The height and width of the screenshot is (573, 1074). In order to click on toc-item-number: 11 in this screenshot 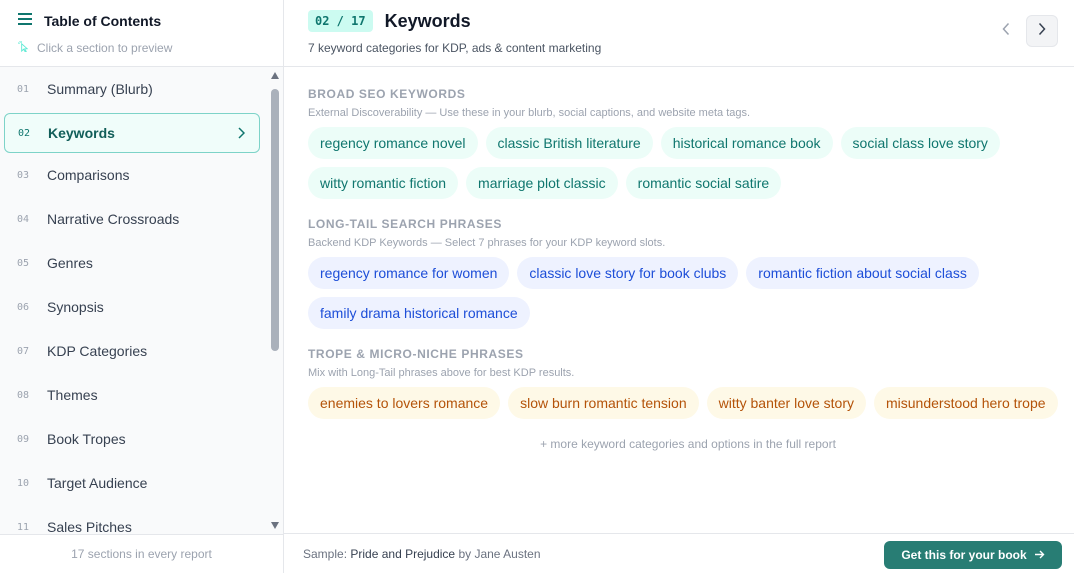, I will do `click(23, 527)`.